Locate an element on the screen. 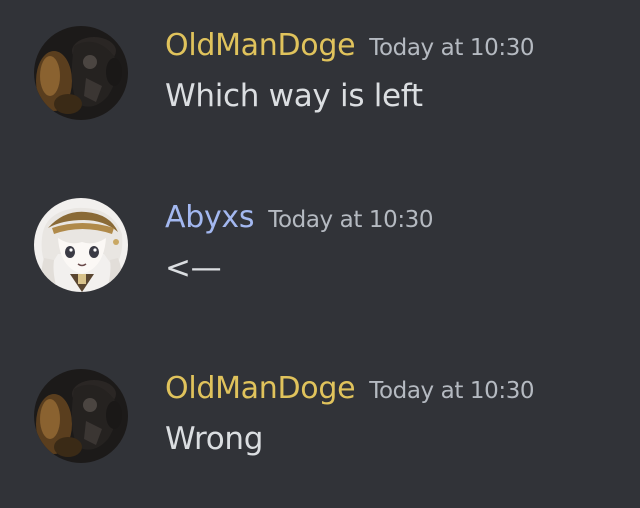  message-header: Abyxs Today at 10:30 is located at coordinates (299, 217).